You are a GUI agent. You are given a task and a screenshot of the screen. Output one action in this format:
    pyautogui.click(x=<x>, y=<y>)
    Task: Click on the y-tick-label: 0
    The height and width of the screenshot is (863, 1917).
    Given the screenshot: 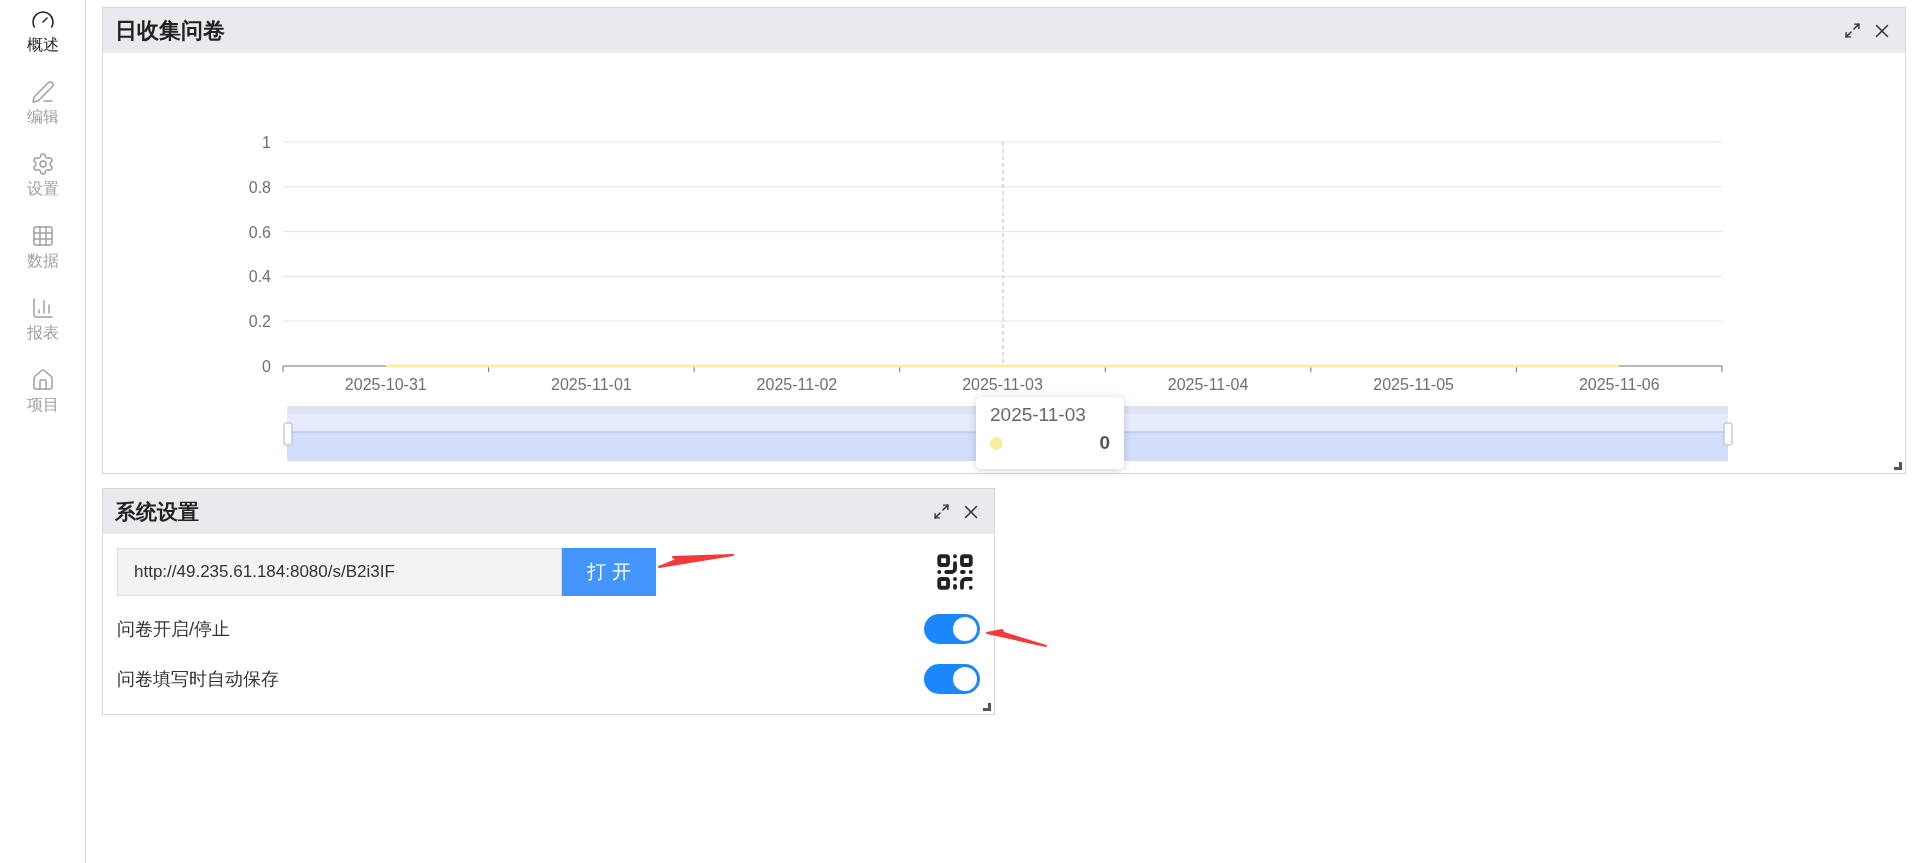 What is the action you would take?
    pyautogui.click(x=266, y=366)
    